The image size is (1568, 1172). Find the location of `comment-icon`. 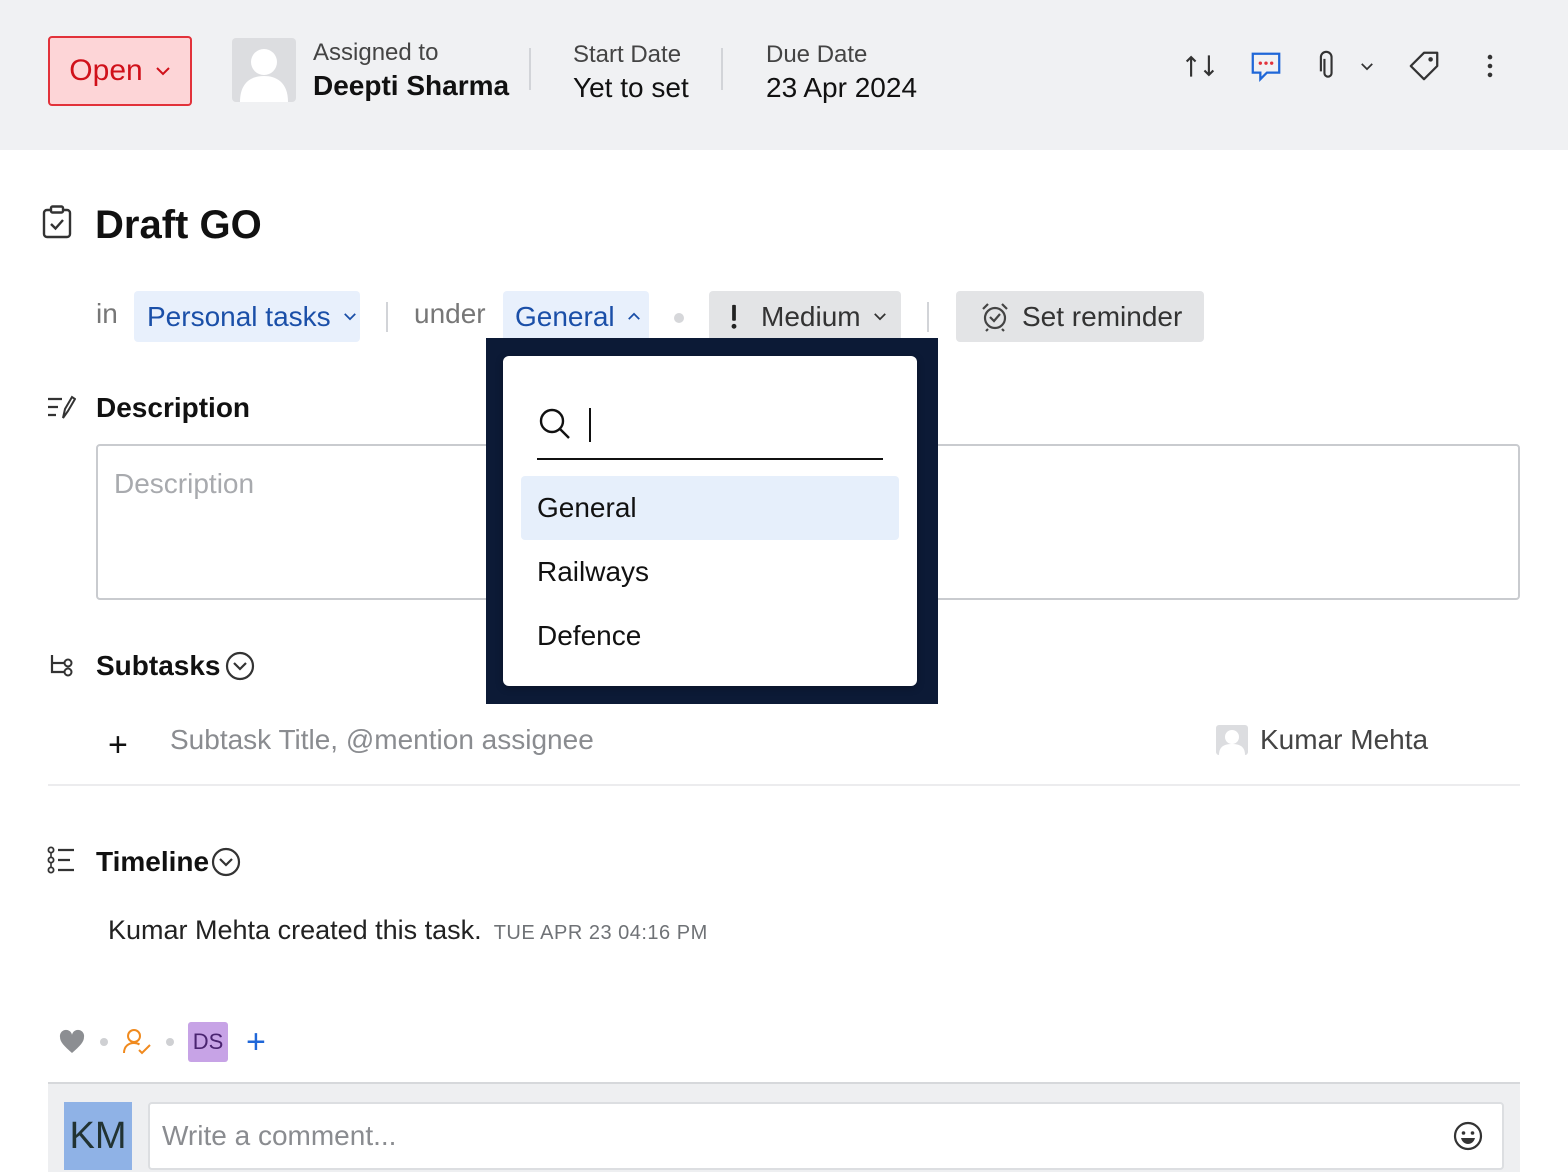

comment-icon is located at coordinates (1266, 66).